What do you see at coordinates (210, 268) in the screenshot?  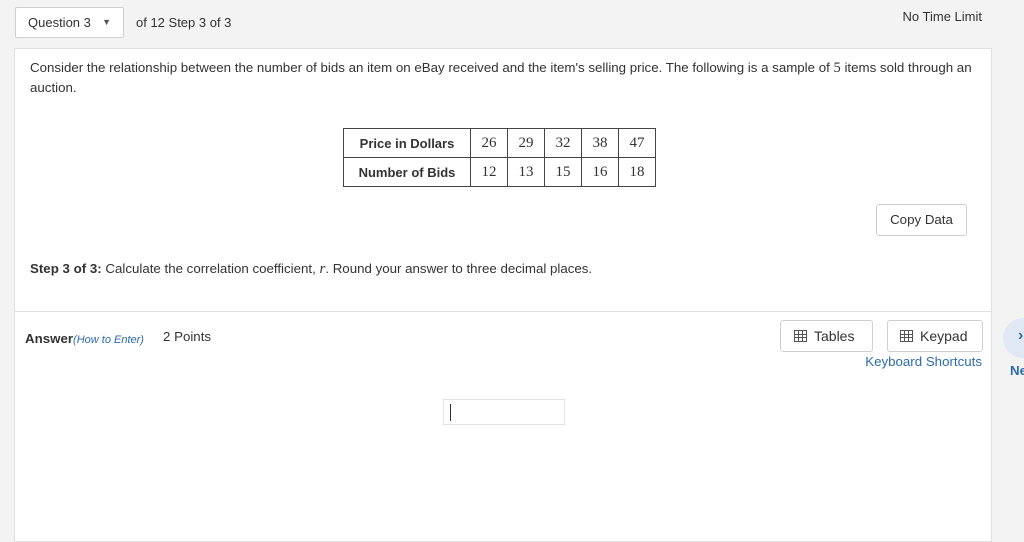 I see `step-text-1: Calculate the correlation coefficient,` at bounding box center [210, 268].